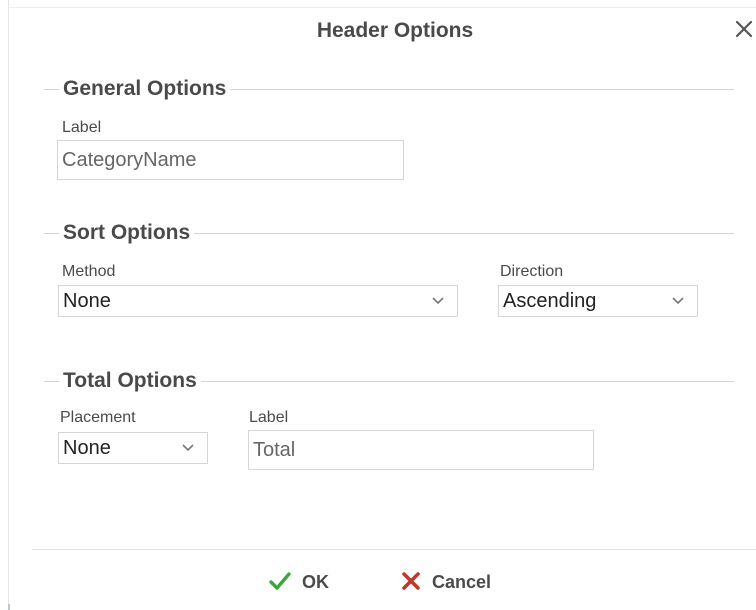 This screenshot has height=610, width=756. What do you see at coordinates (87, 448) in the screenshot?
I see `total-placement-value: None` at bounding box center [87, 448].